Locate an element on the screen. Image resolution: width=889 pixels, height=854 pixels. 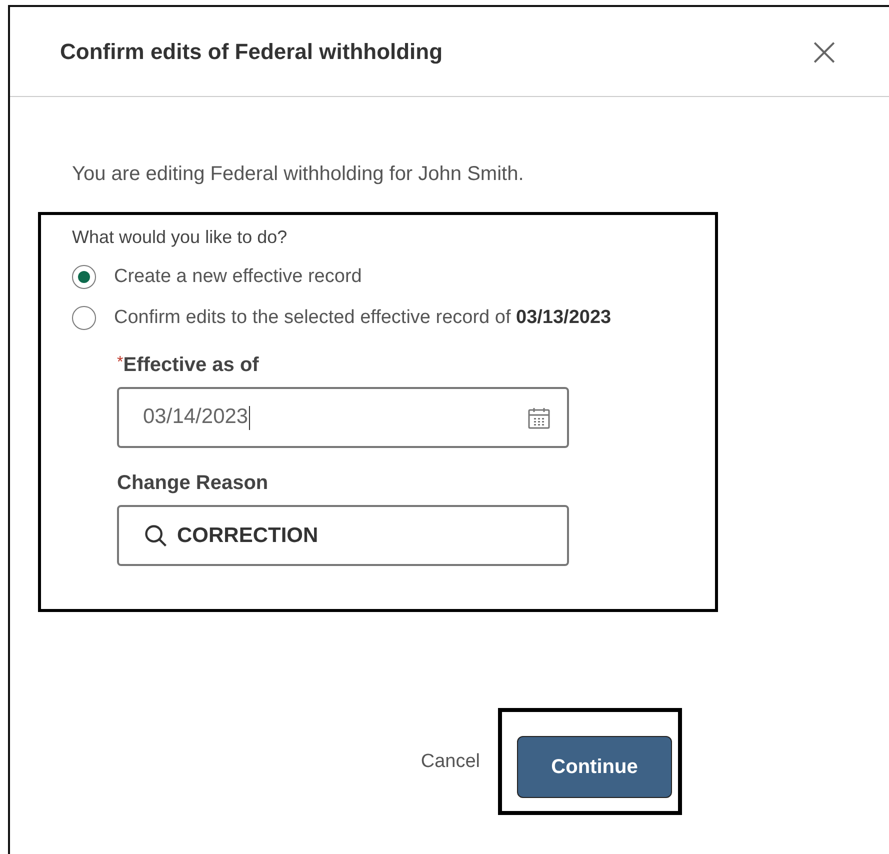
search-field: CORRECTION is located at coordinates (343, 535).